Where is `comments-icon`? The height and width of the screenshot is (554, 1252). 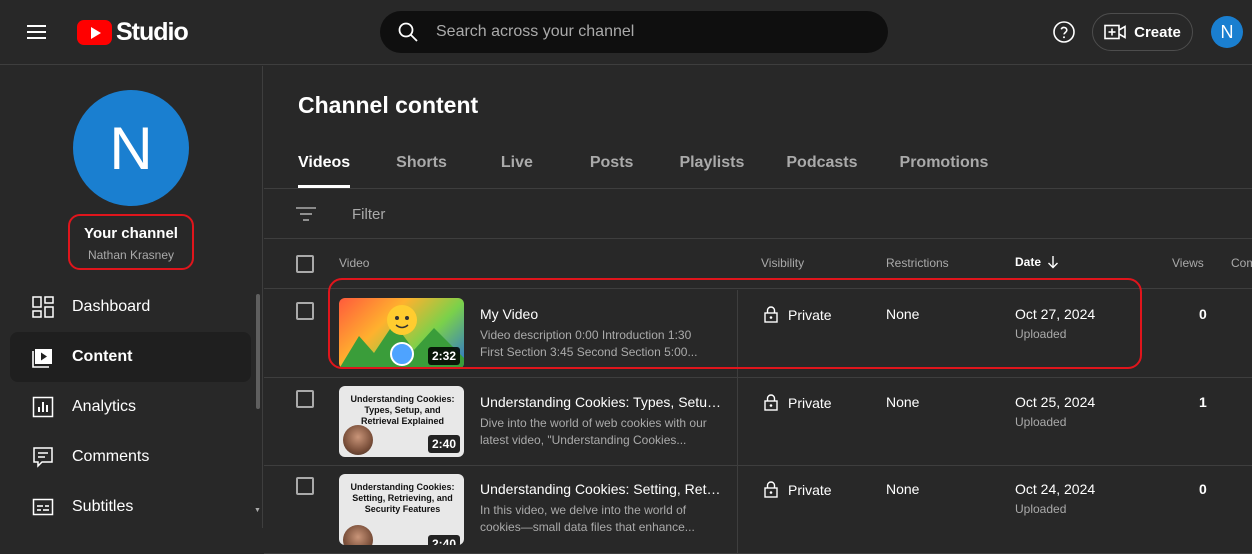 comments-icon is located at coordinates (43, 457).